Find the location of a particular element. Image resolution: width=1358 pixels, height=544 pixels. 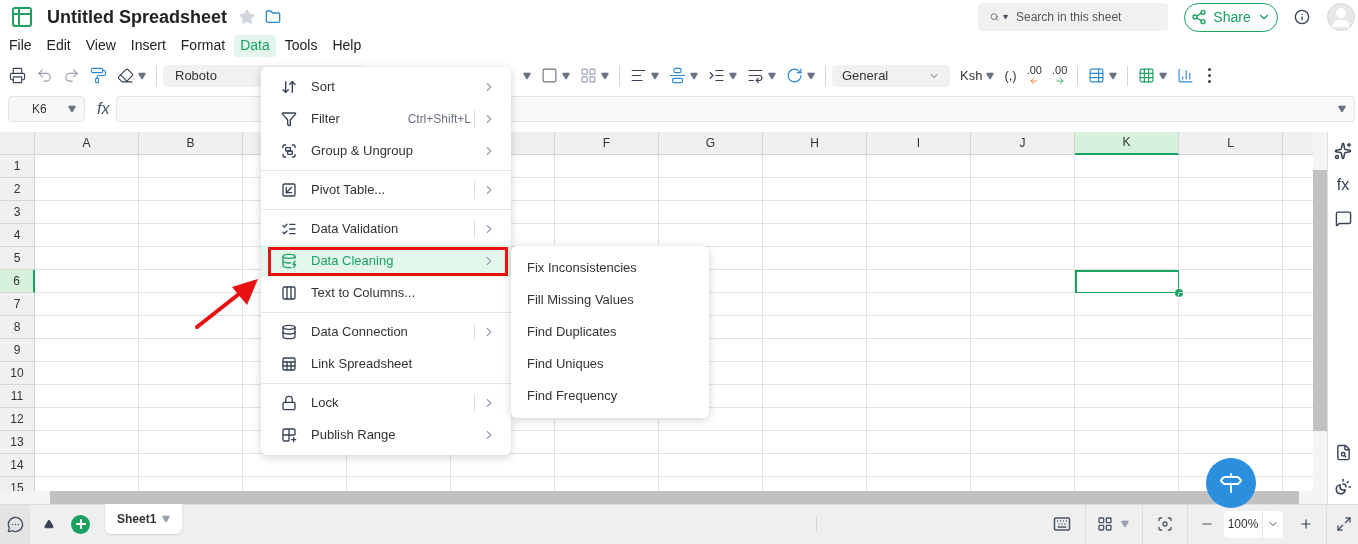

row-header: 11 is located at coordinates (17, 396).